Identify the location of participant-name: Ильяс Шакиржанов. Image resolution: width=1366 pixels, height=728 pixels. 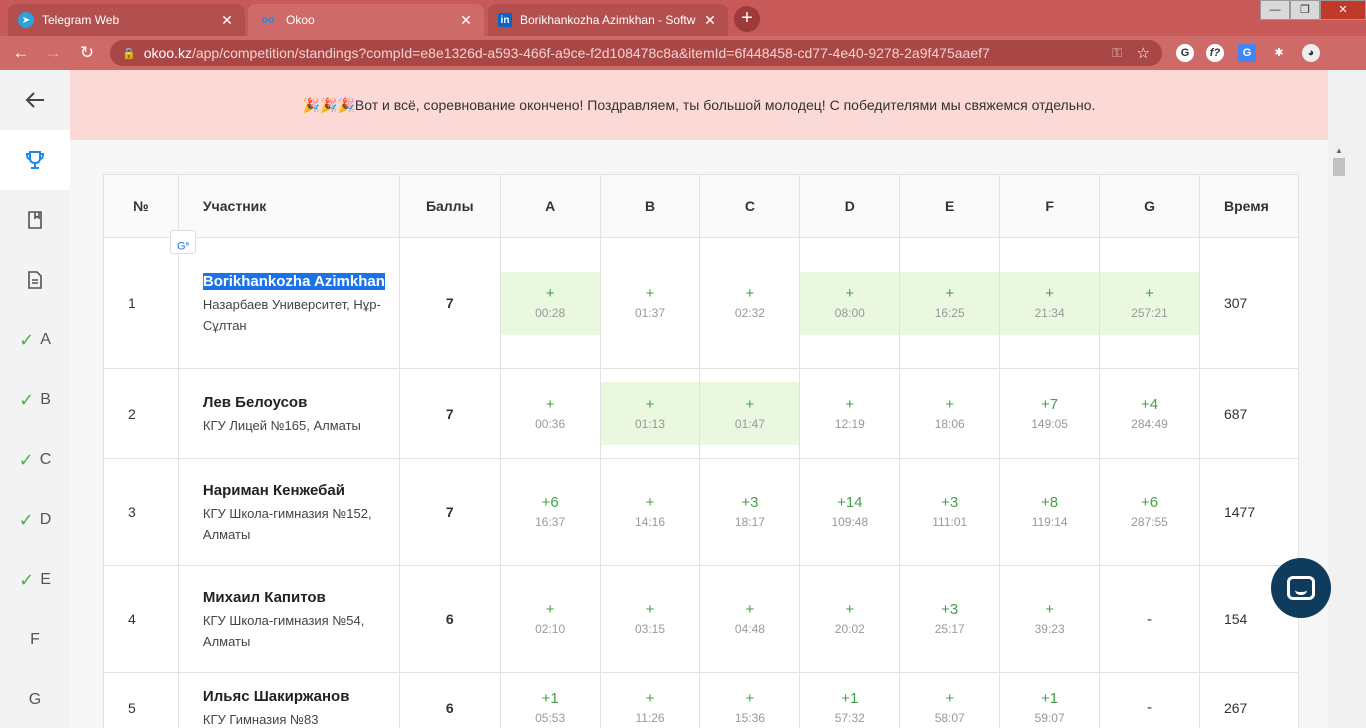
(301, 697).